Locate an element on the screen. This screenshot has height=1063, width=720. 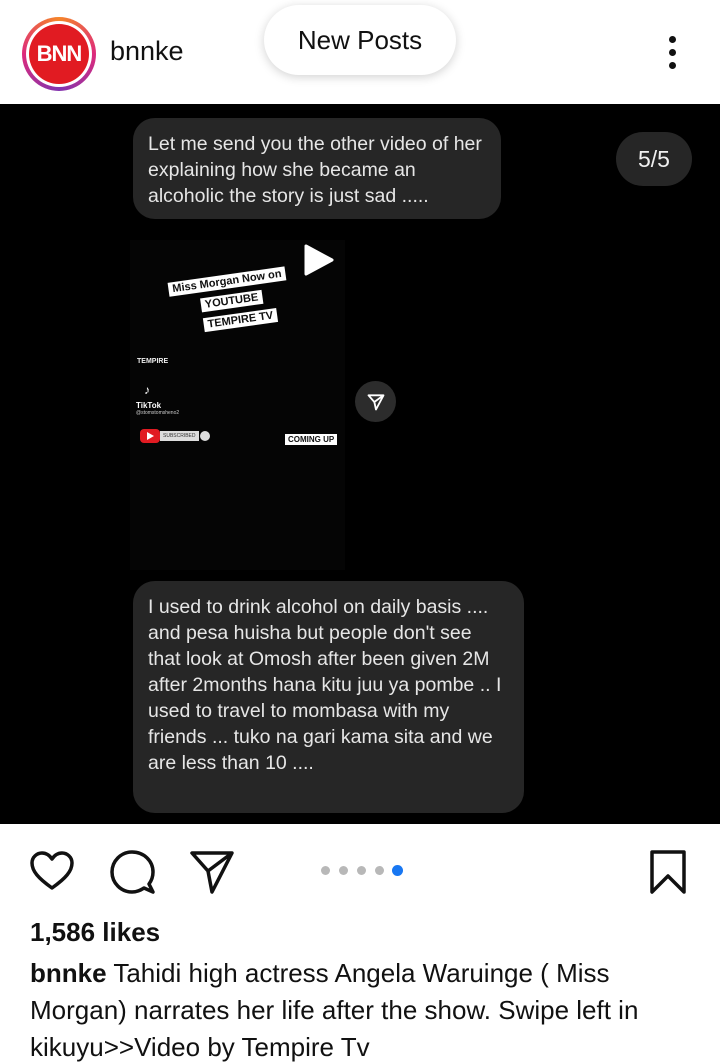
sticker-line: YOUTUBE is located at coordinates (232, 301).